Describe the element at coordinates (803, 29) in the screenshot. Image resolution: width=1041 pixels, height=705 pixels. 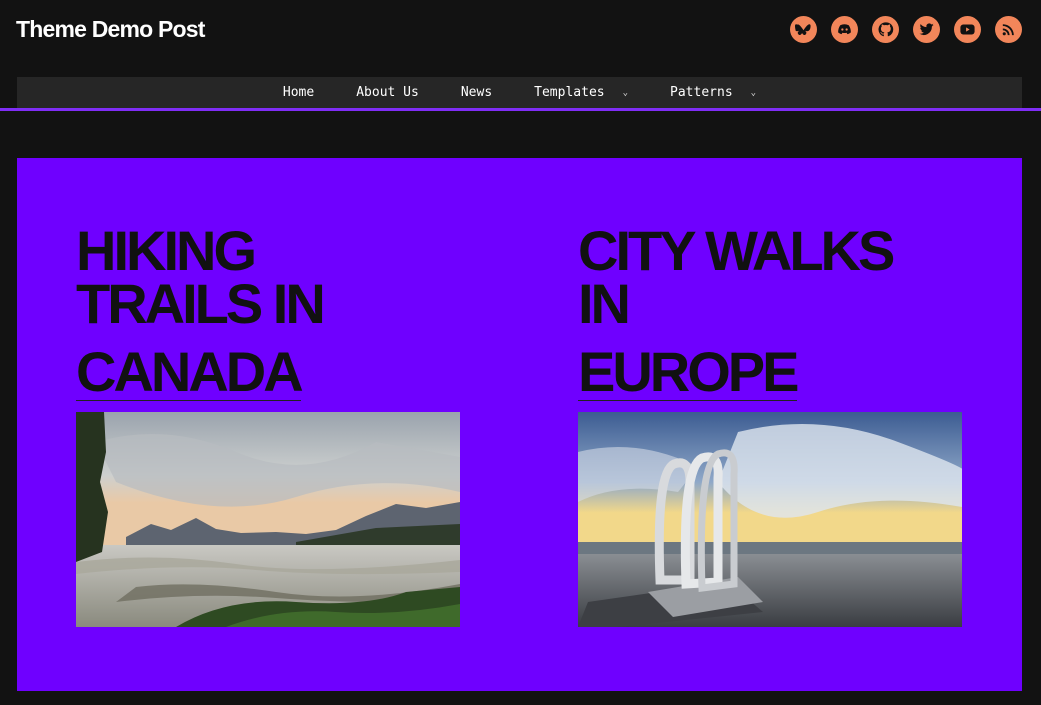
I see `bluesky-icon` at that location.